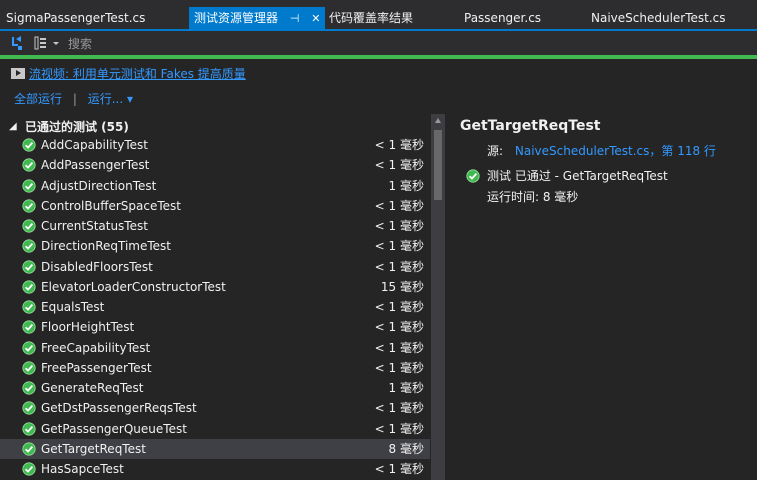 This screenshot has height=480, width=757. What do you see at coordinates (95, 165) in the screenshot?
I see `test-name: AddPassengerTest` at bounding box center [95, 165].